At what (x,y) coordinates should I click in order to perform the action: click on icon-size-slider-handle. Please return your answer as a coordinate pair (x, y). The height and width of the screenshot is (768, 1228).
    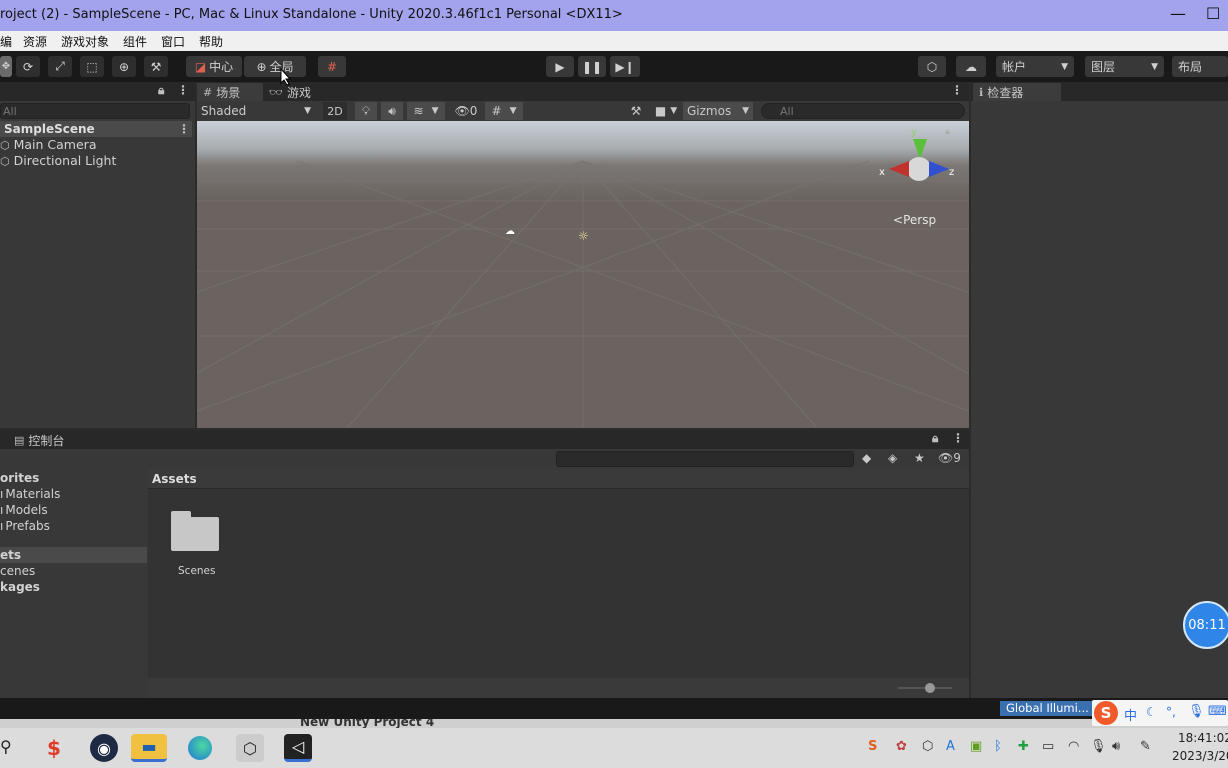
    Looking at the image, I should click on (930, 688).